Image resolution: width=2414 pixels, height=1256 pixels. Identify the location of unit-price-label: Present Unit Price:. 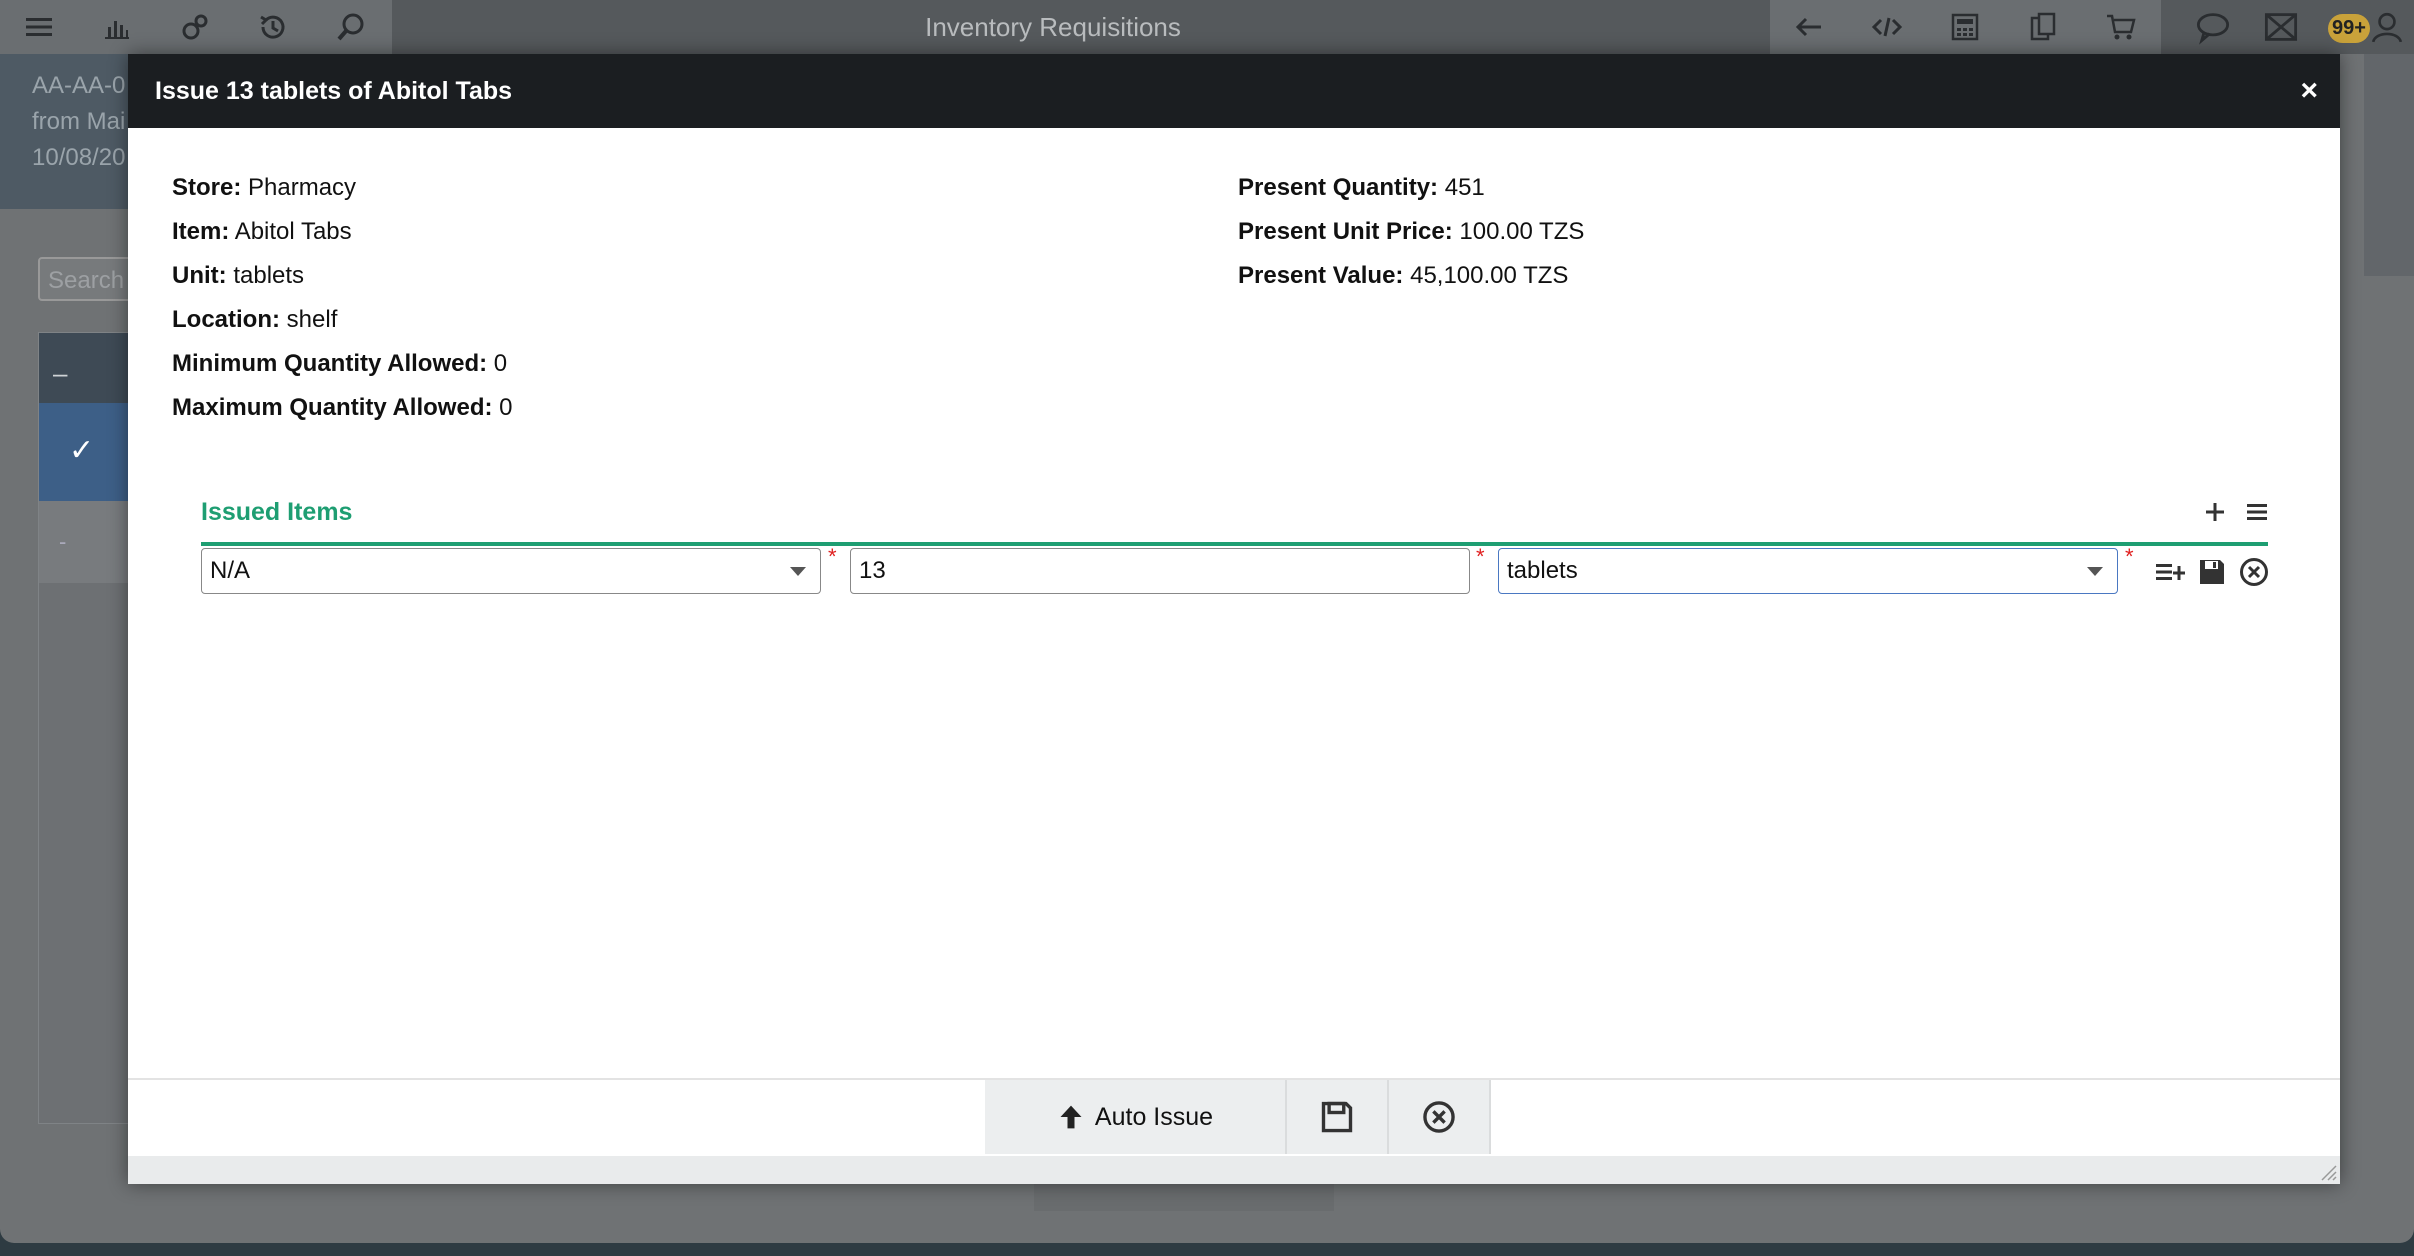
(1345, 231).